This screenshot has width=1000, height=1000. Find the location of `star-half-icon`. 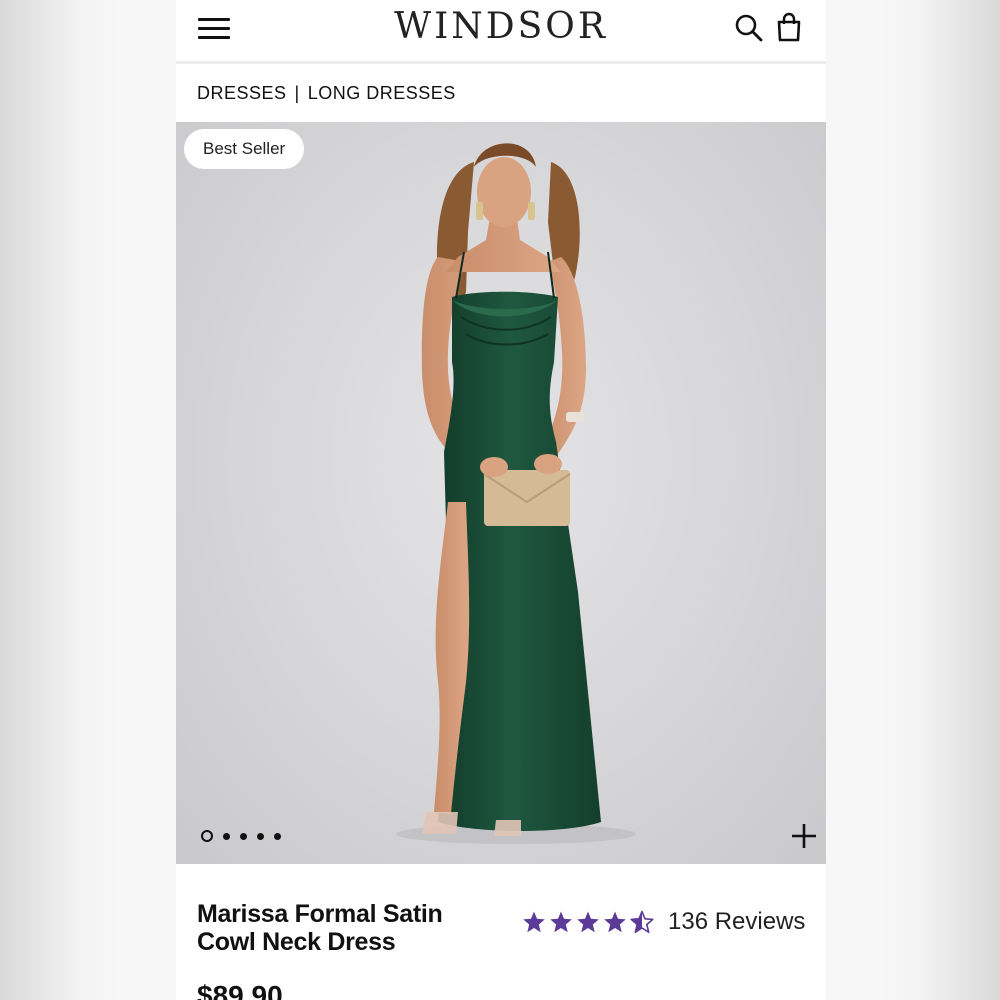

star-half-icon is located at coordinates (642, 921).